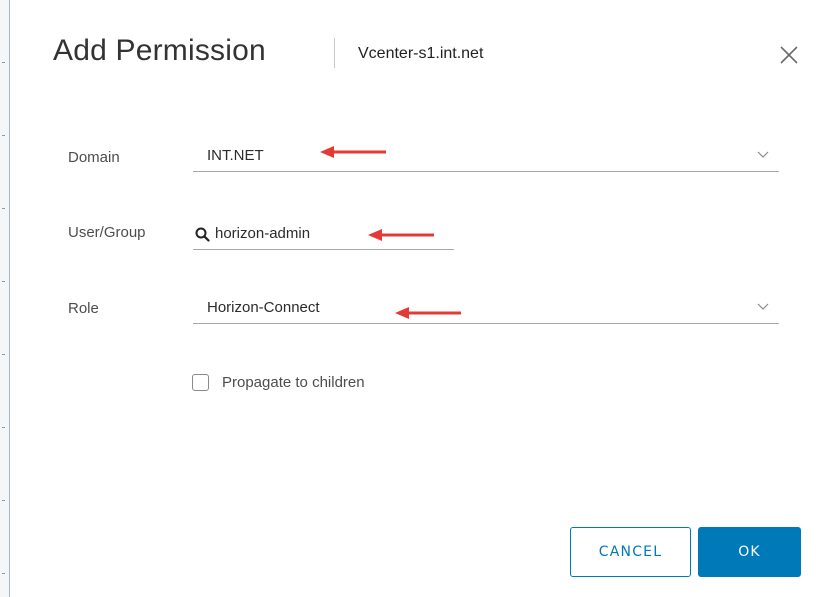  I want to click on domain-label: Domain, so click(94, 157).